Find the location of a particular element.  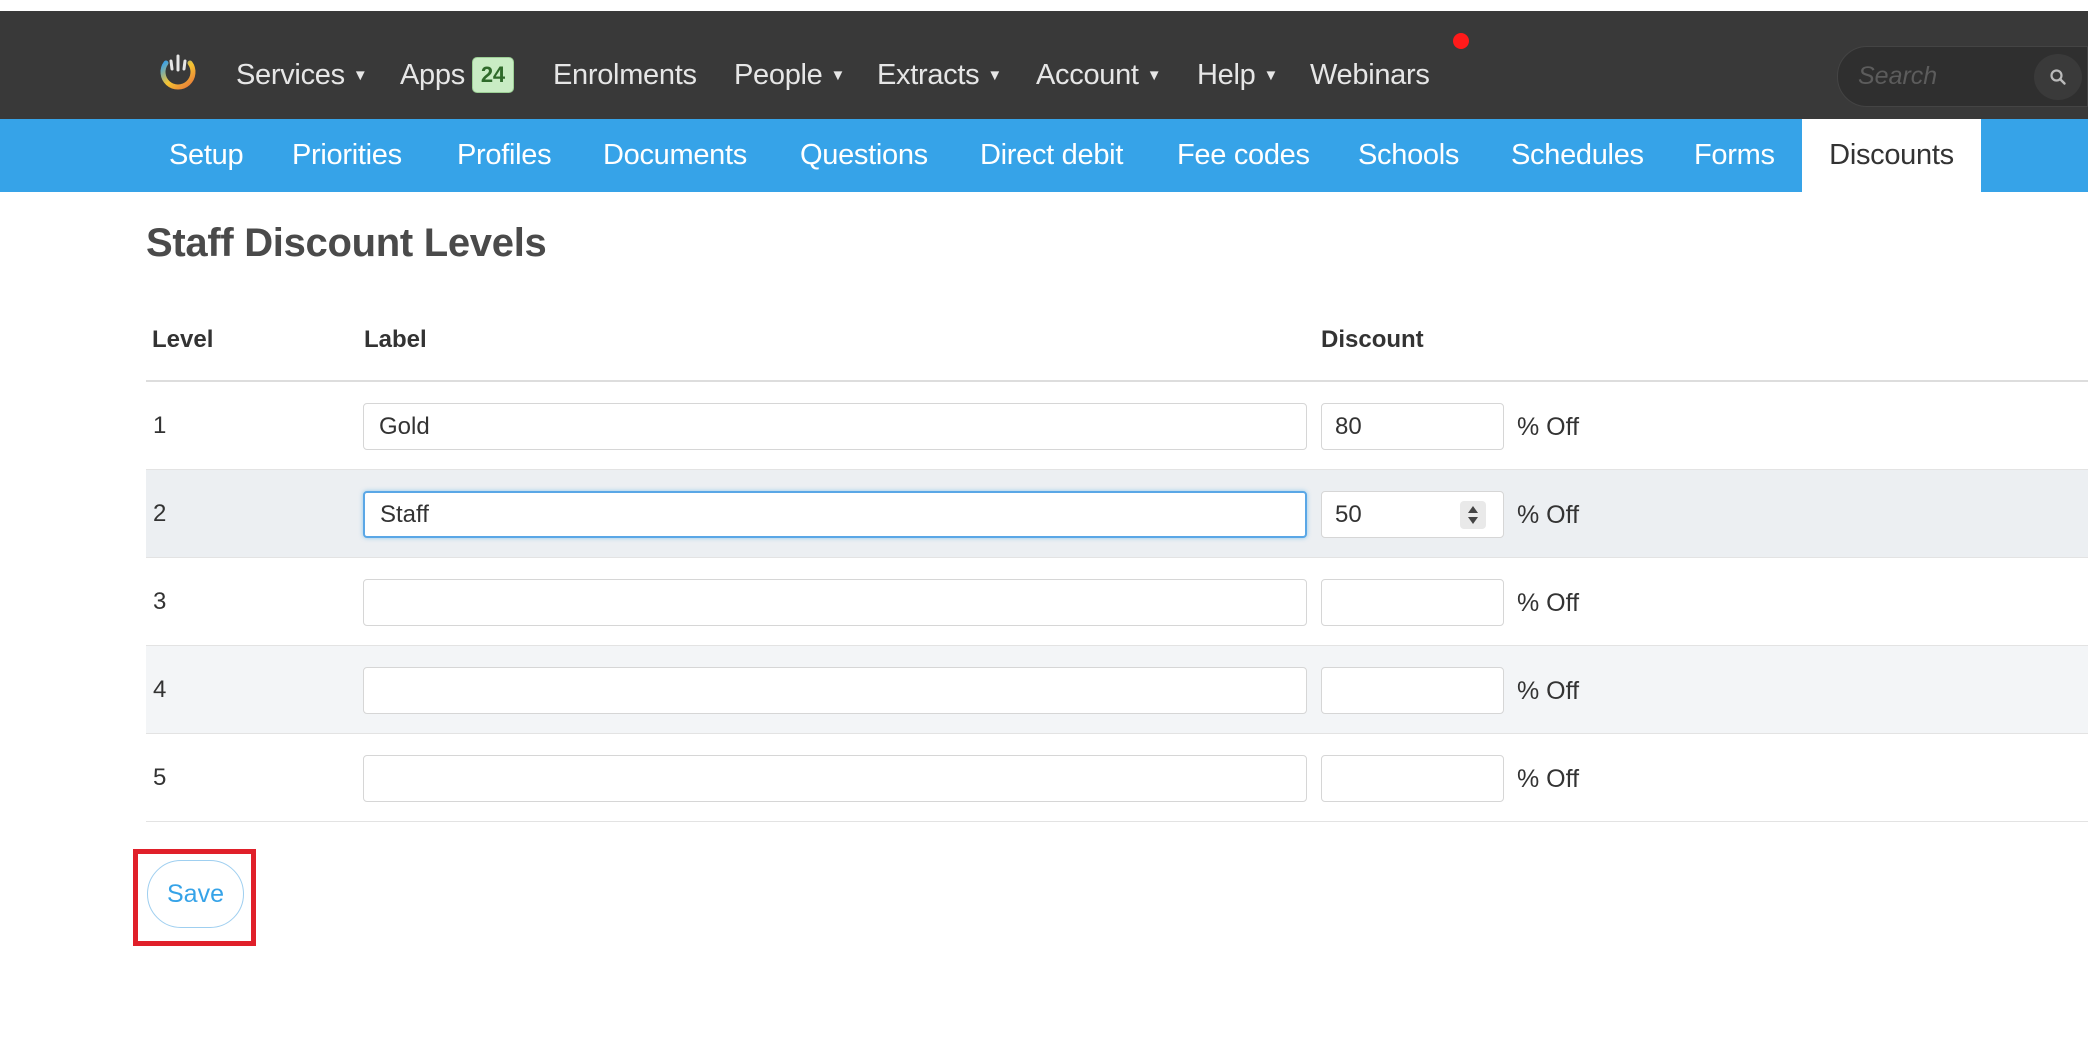

search-box is located at coordinates (1962, 76).